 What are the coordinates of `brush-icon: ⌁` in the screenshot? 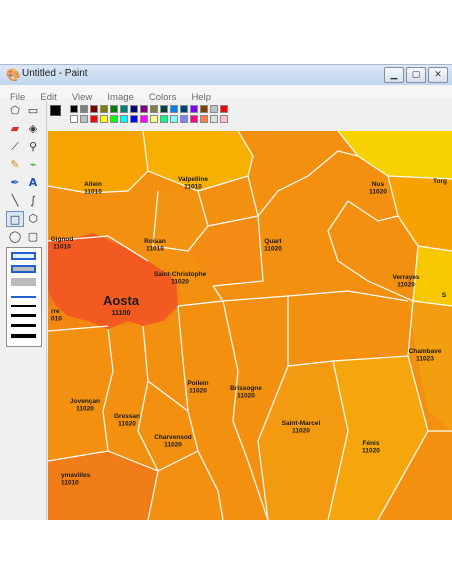 It's located at (33, 165).